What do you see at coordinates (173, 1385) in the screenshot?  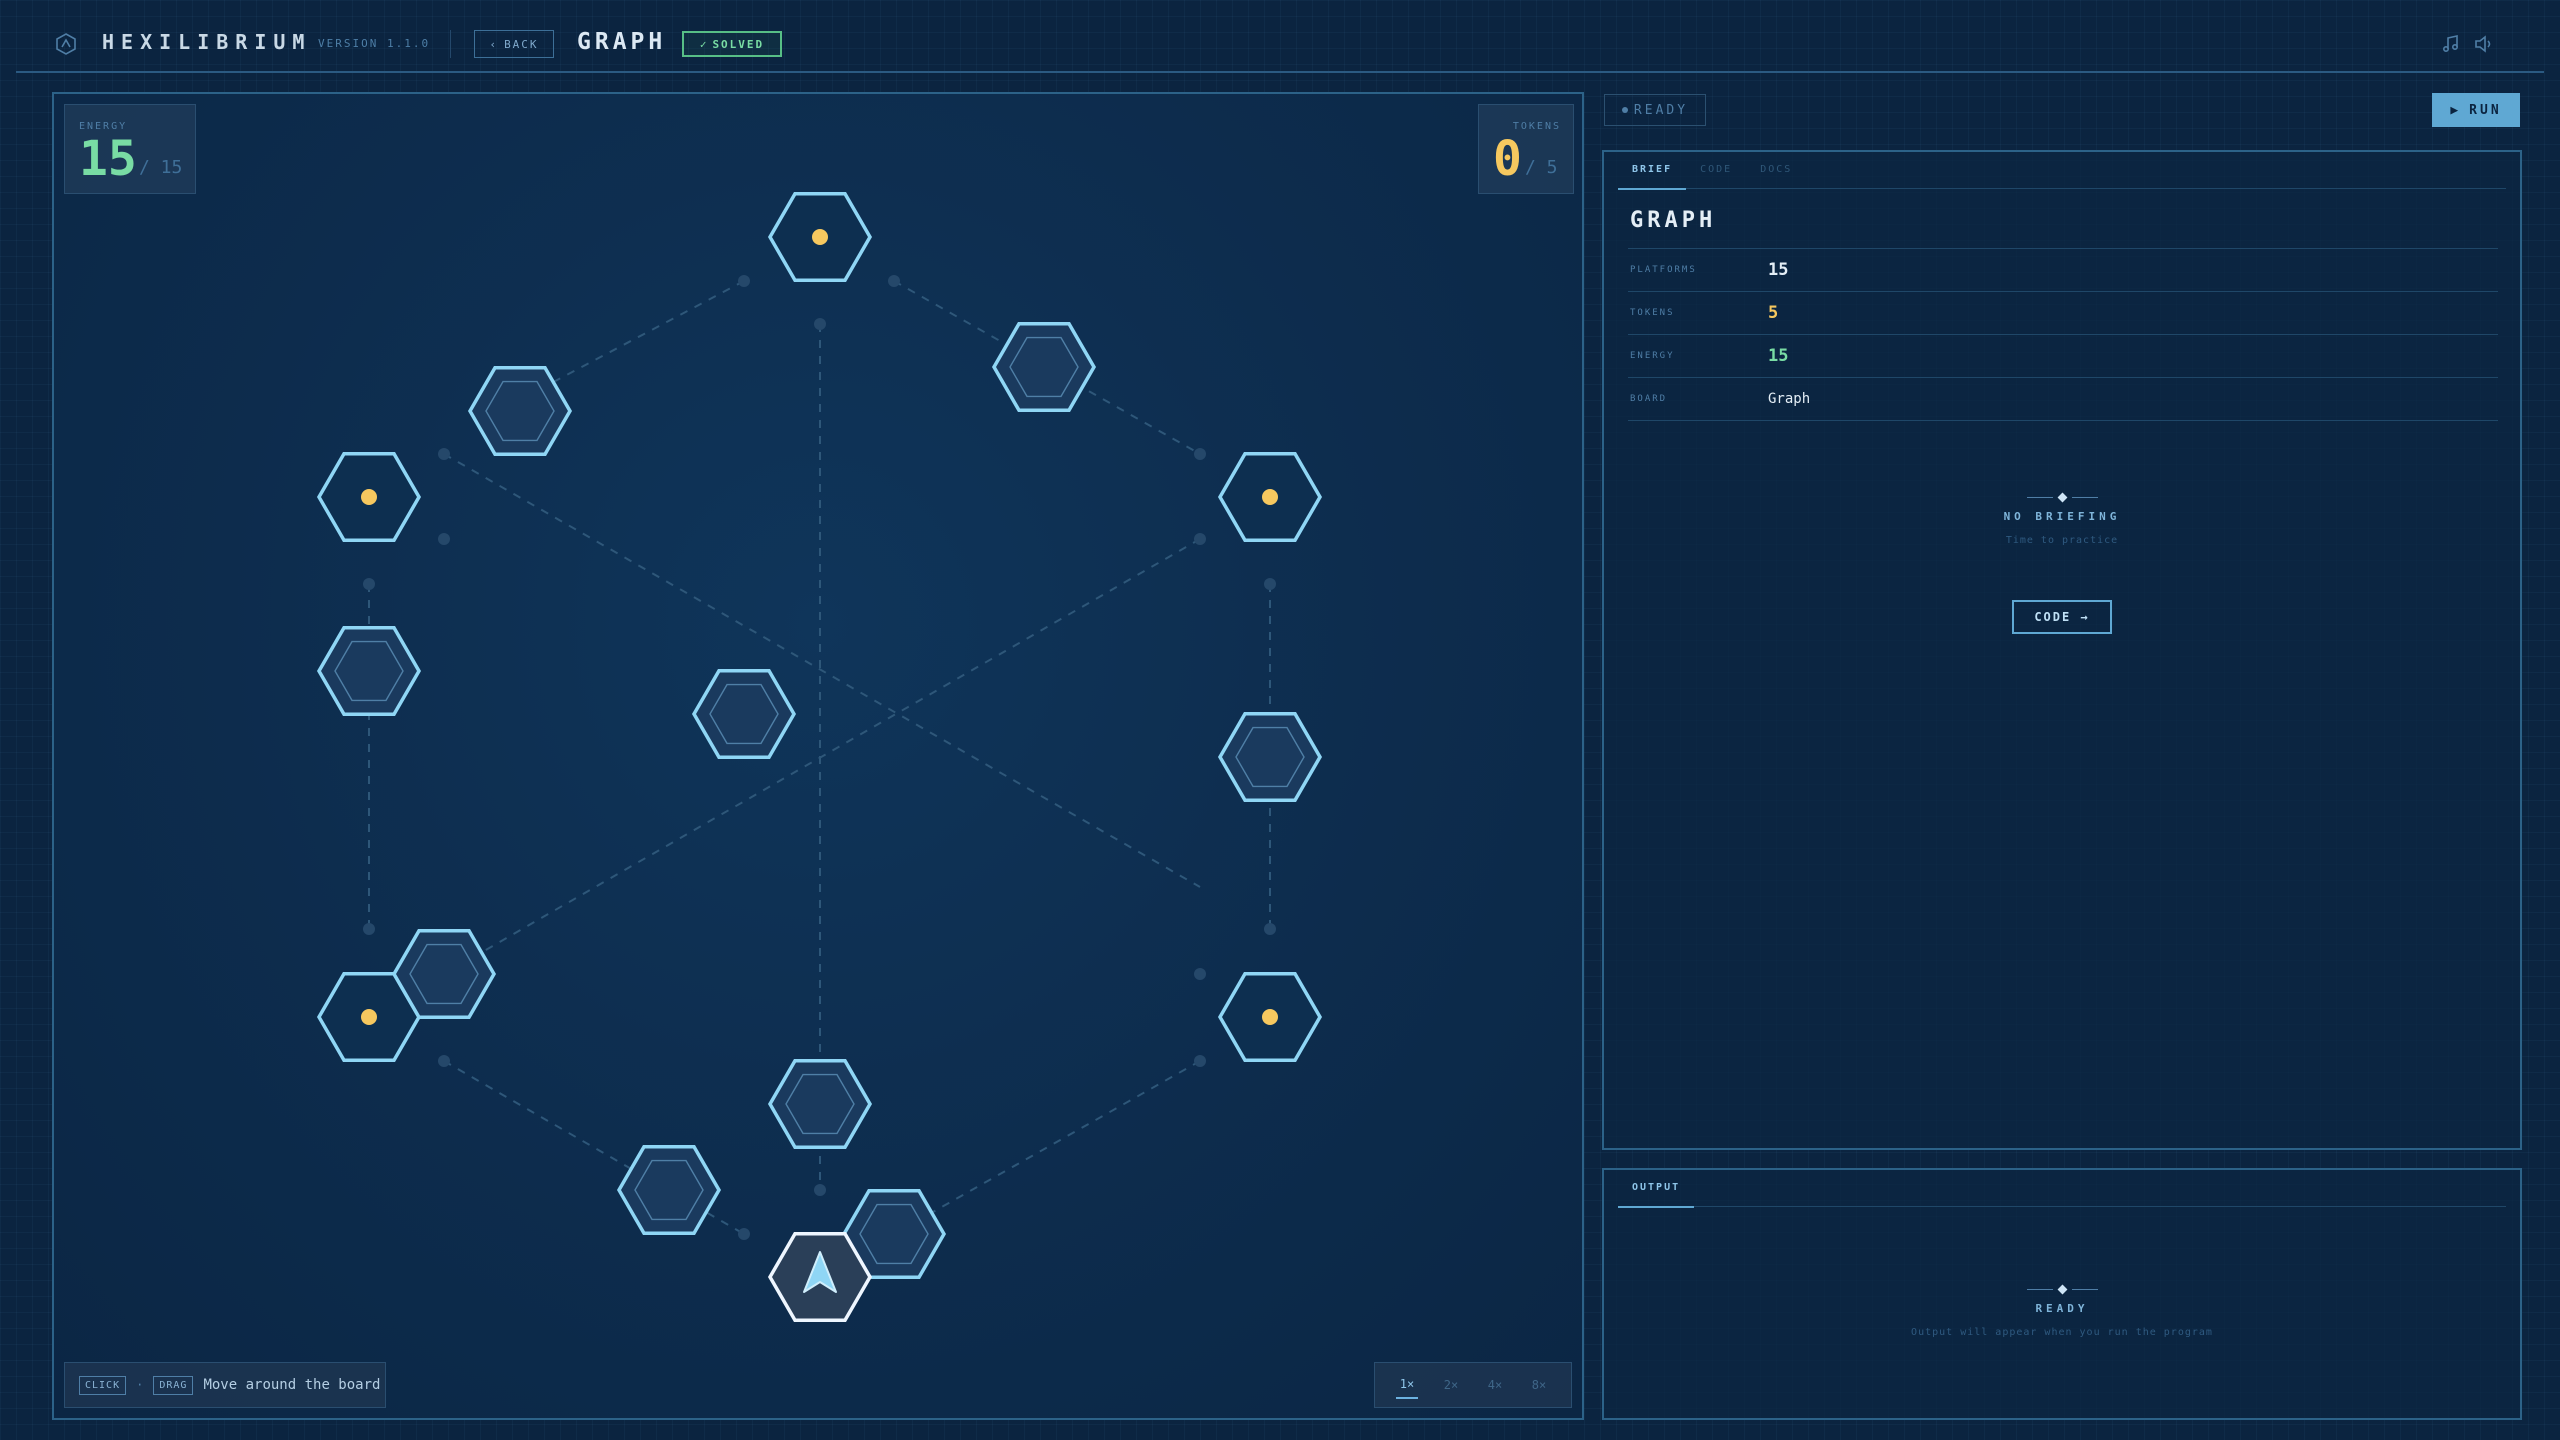 I see `drag-key: DRAG` at bounding box center [173, 1385].